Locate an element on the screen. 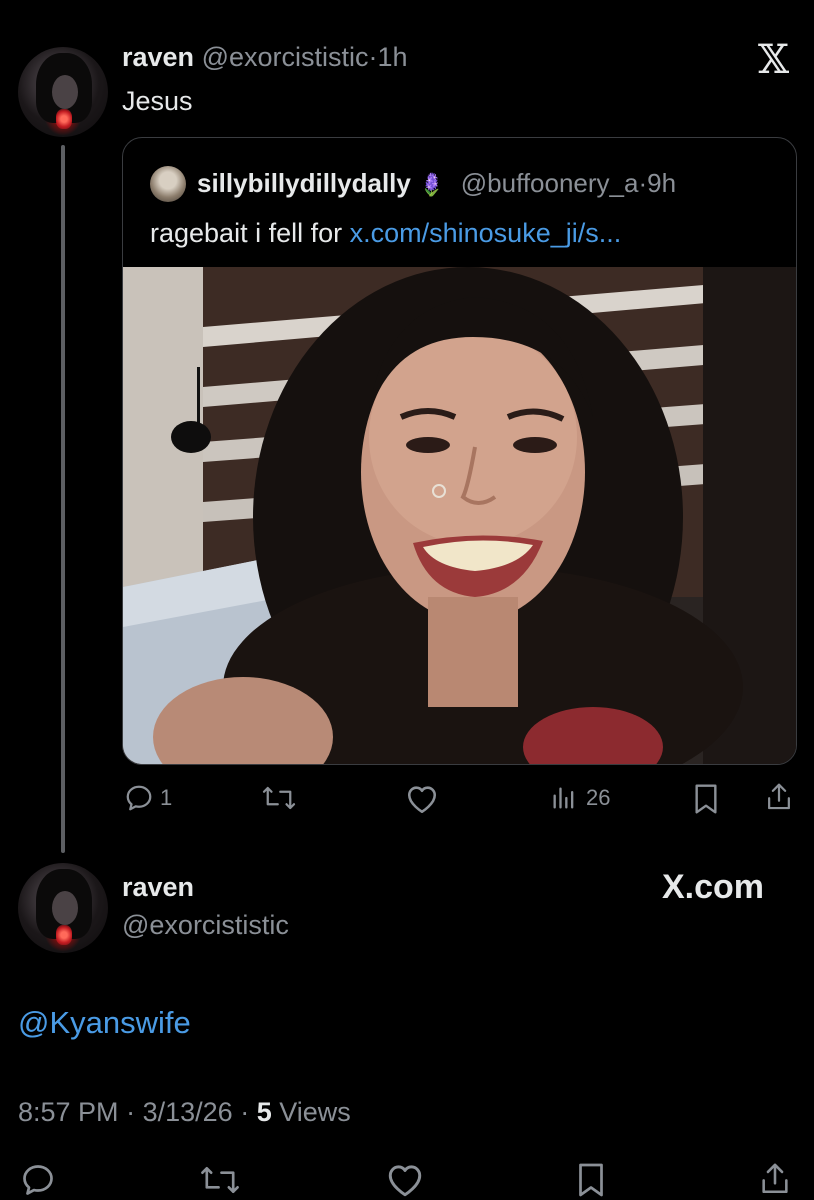 The width and height of the screenshot is (814, 1200). thread-line is located at coordinates (63, 499).